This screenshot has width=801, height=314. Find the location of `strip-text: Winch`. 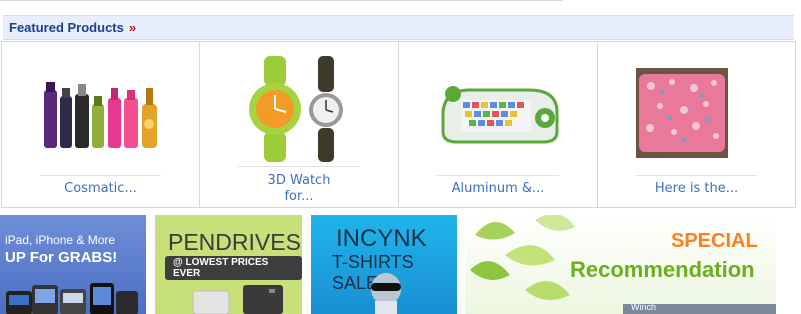

strip-text: Winch is located at coordinates (644, 307).